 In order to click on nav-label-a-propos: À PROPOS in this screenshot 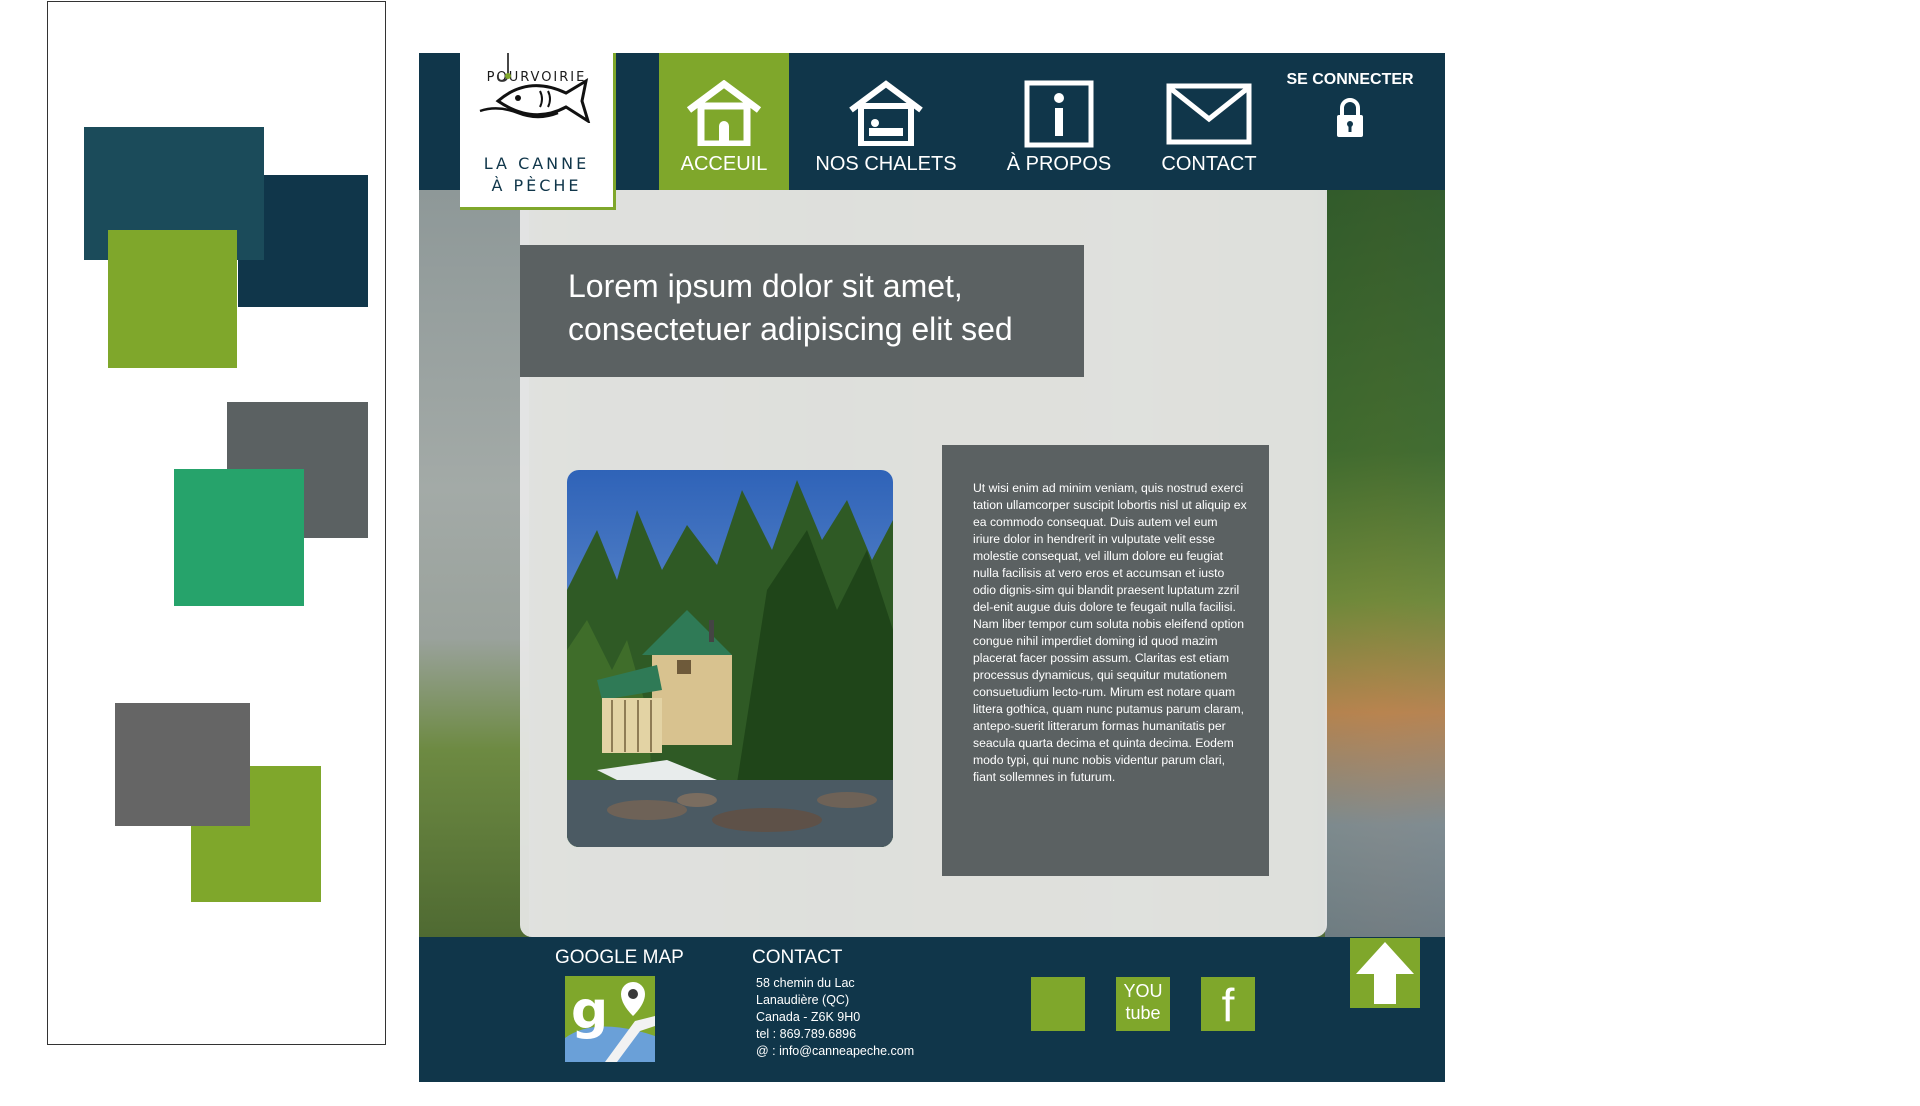, I will do `click(1059, 164)`.